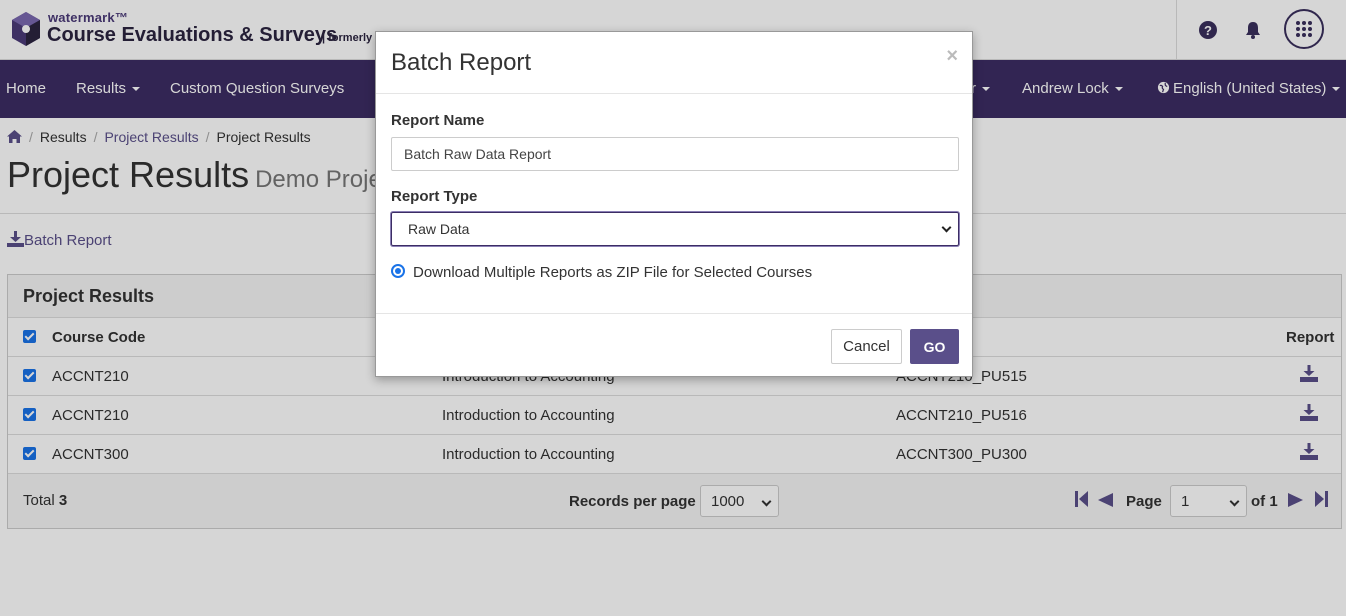 The image size is (1346, 616). I want to click on go-button: GO, so click(934, 346).